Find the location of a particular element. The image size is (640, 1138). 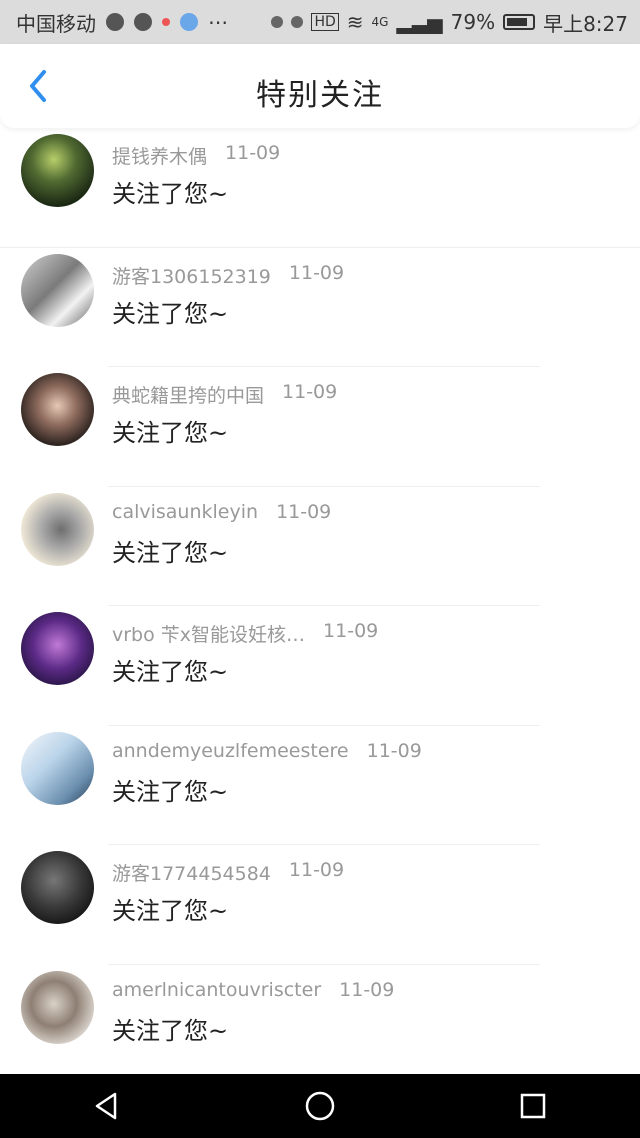

header: 特别关注 is located at coordinates (320, 86).